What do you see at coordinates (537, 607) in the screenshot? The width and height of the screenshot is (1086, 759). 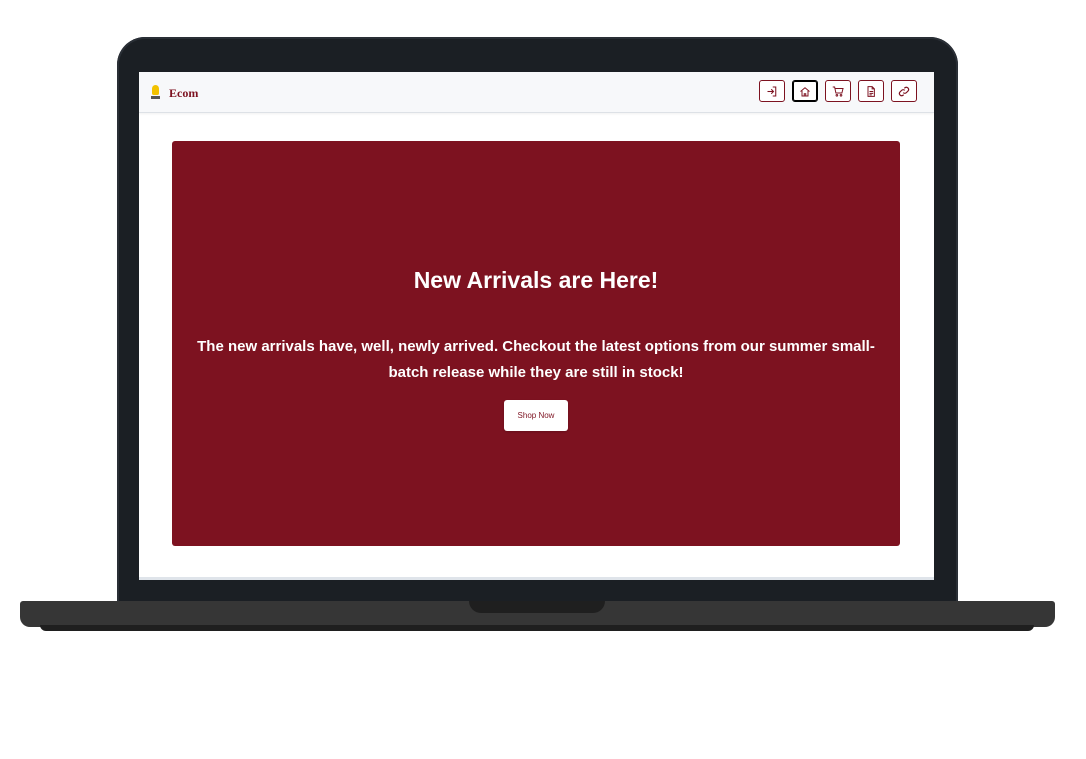 I see `laptop-hinge-notch` at bounding box center [537, 607].